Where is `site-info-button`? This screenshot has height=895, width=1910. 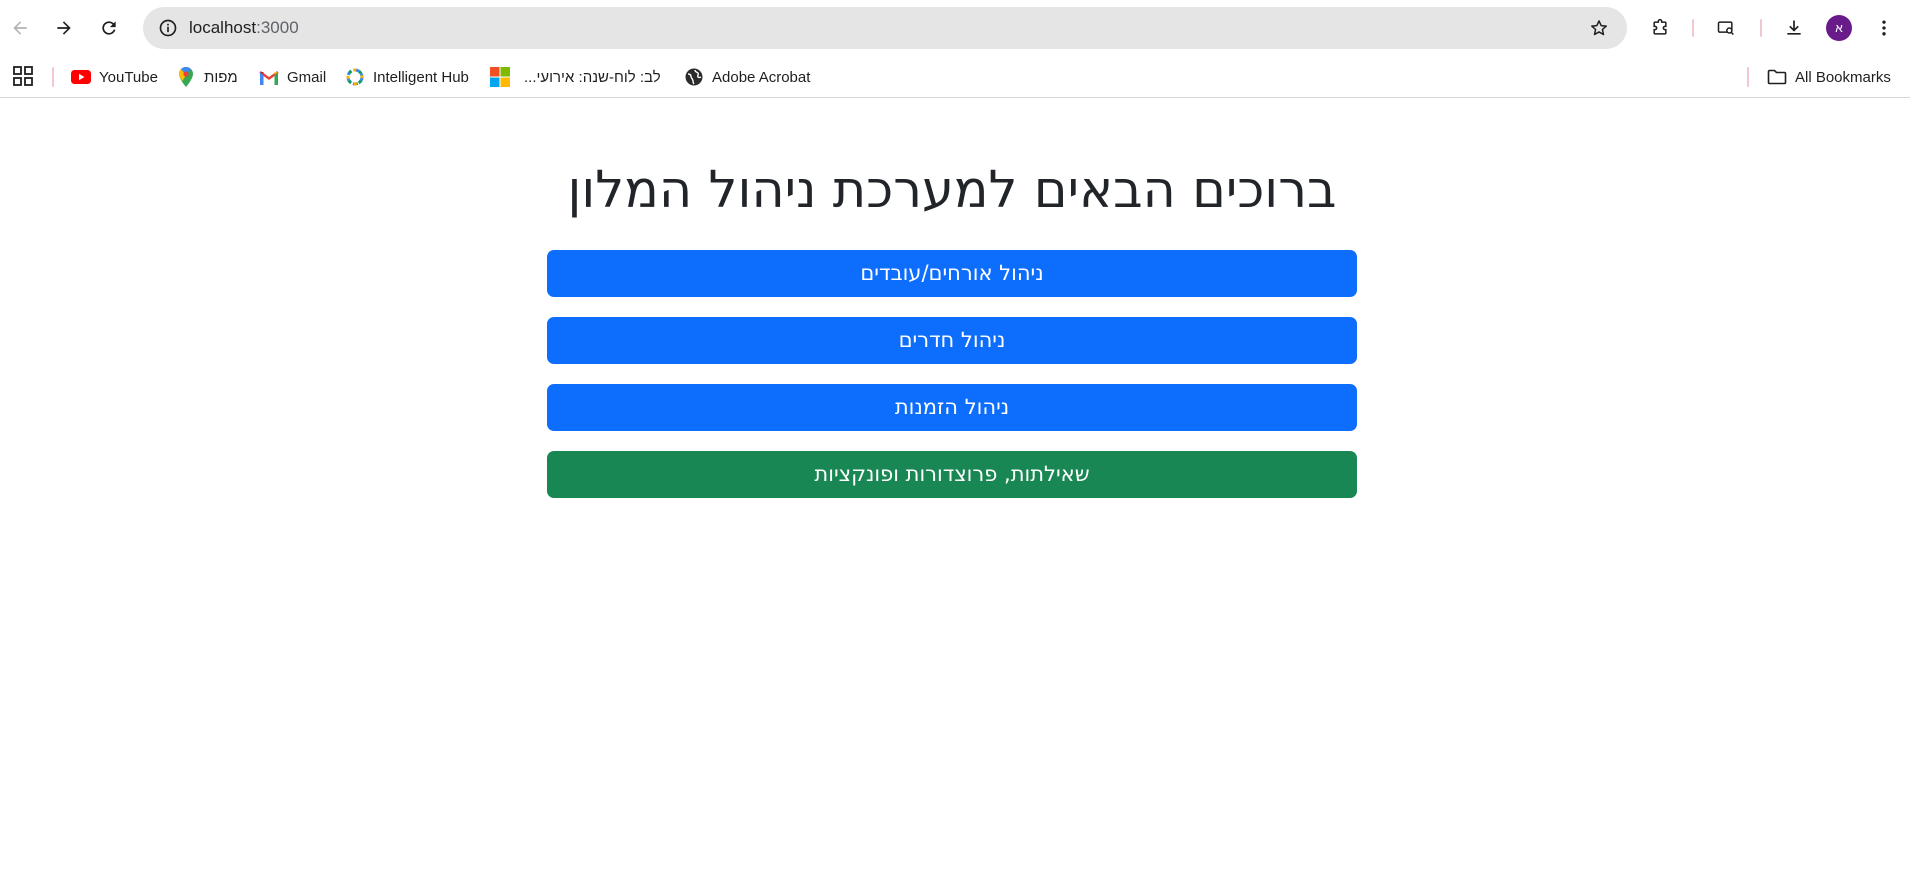
site-info-button is located at coordinates (168, 28).